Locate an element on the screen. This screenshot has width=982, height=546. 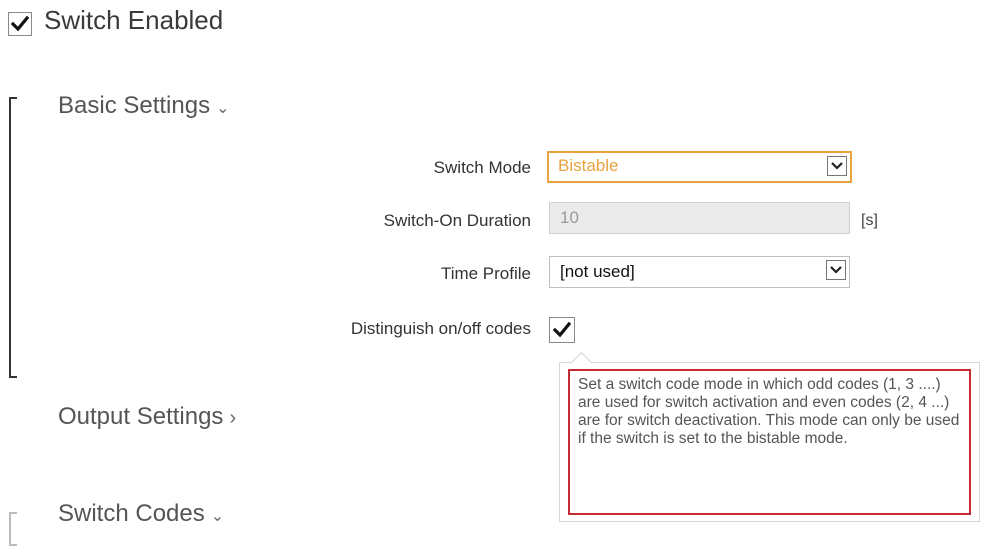
time-profile-select: [not used] is located at coordinates (699, 272).